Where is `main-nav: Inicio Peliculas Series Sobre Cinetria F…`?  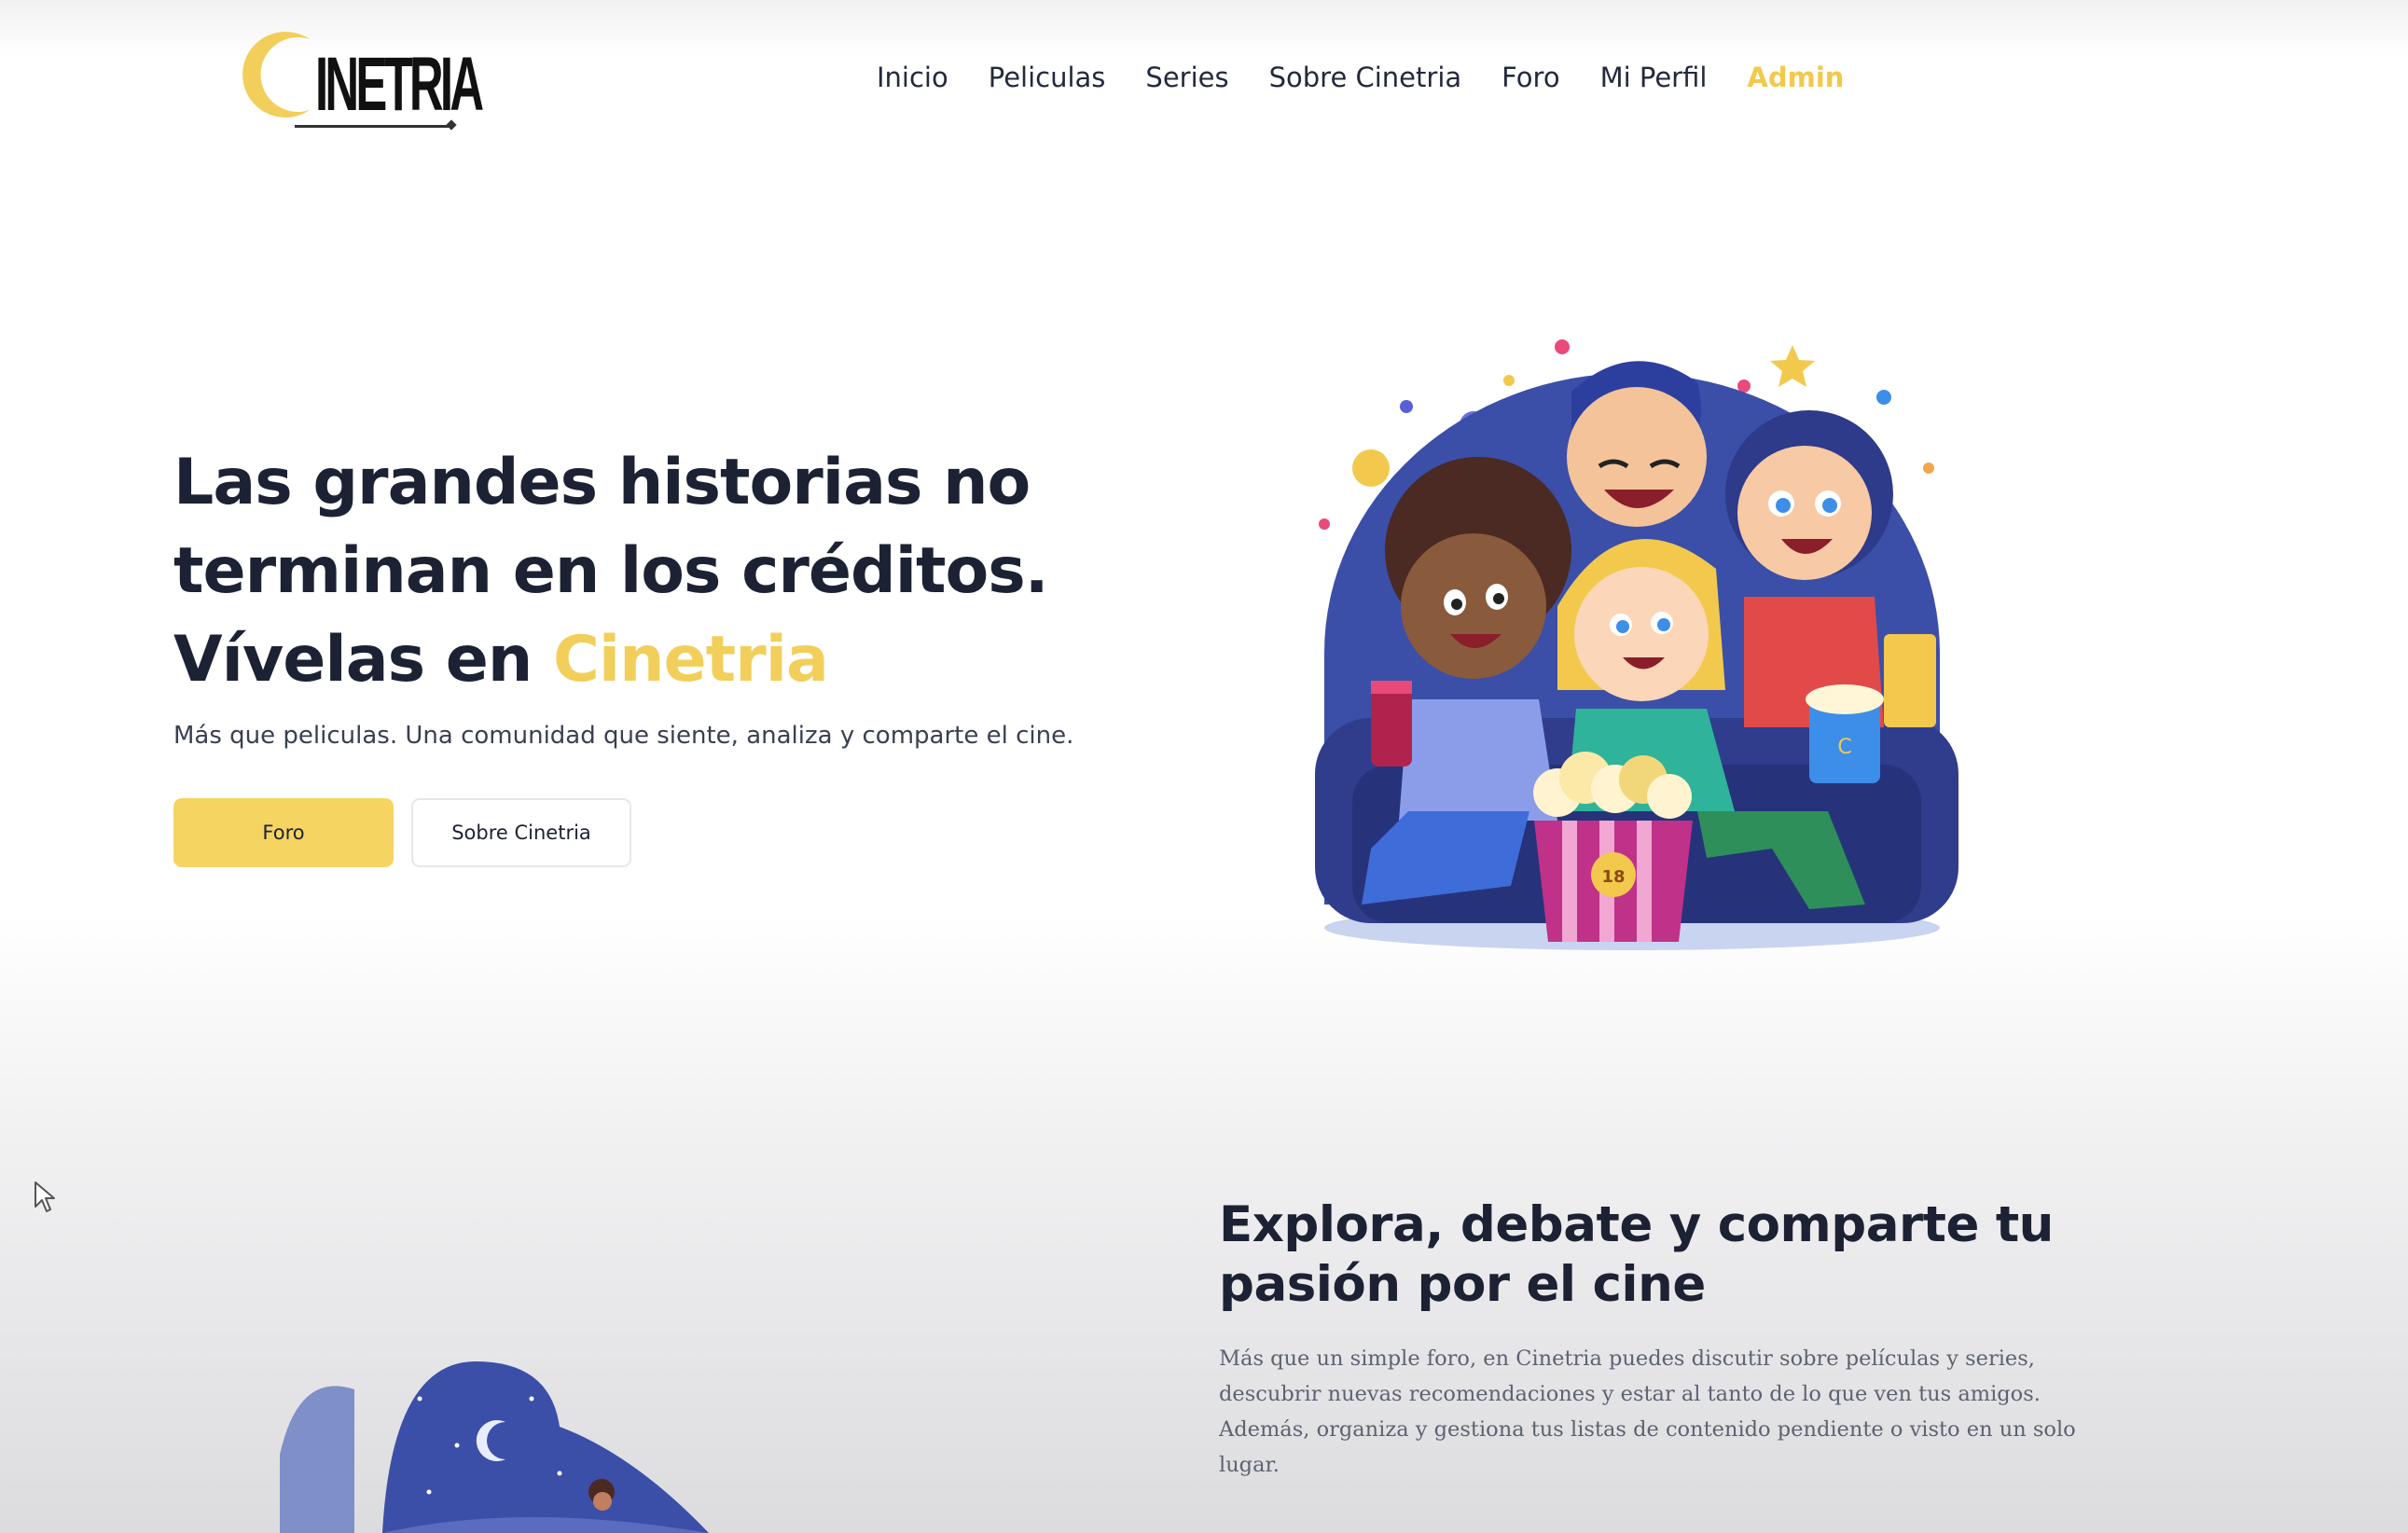 main-nav: Inicio Peliculas Series Sobre Cinetria F… is located at coordinates (1360, 77).